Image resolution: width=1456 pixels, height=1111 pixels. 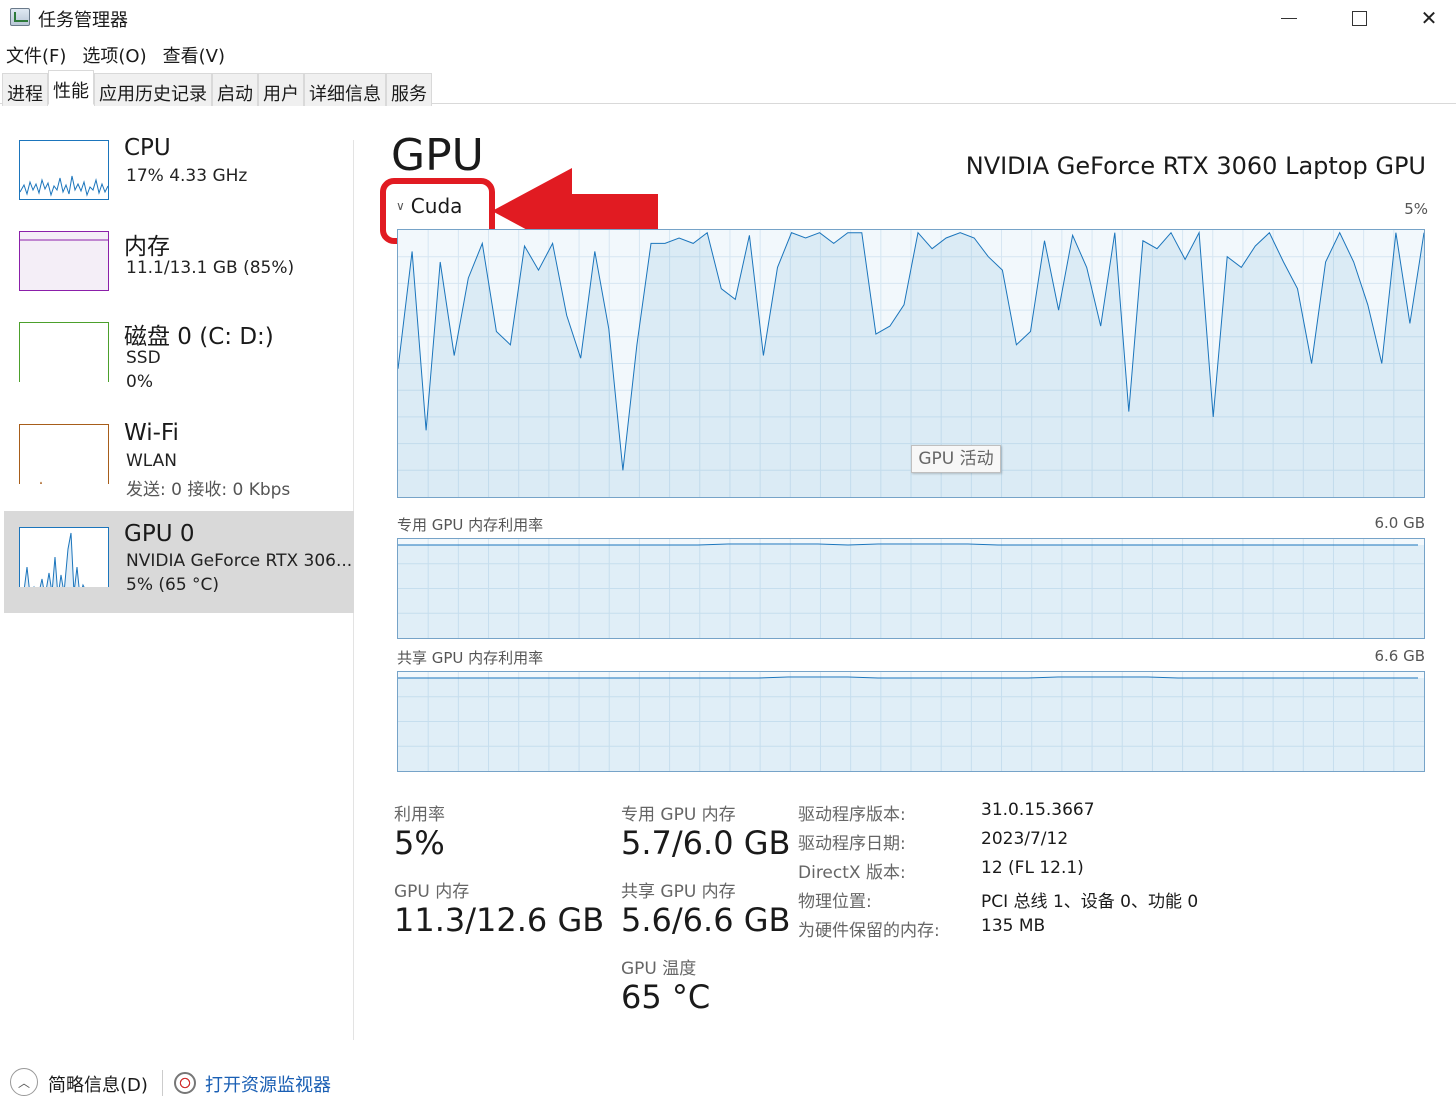 I want to click on physical-location-value: PCI 总线 1、设备 0、功能 0, so click(x=1090, y=902).